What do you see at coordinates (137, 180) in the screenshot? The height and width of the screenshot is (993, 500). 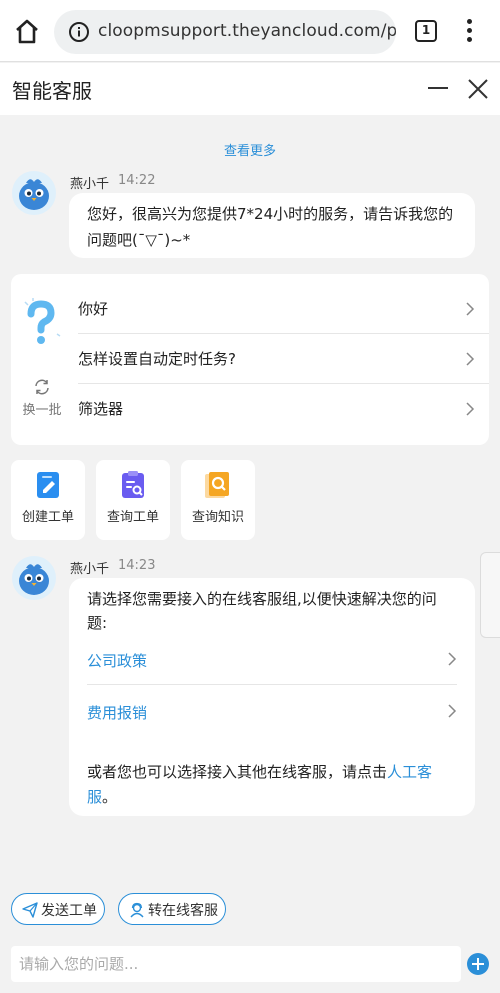 I see `message-time: 14:22` at bounding box center [137, 180].